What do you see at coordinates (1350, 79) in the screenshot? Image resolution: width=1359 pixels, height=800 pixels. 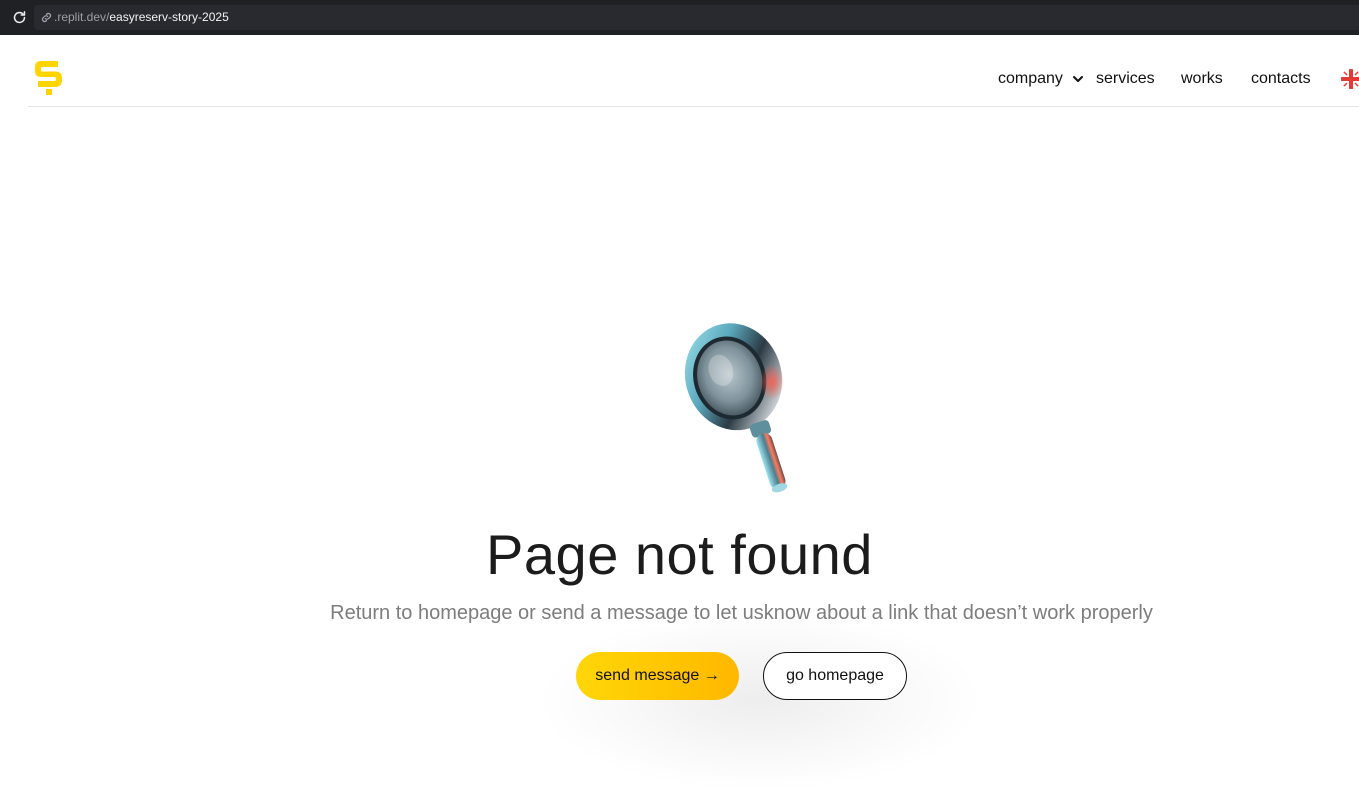 I see `uk-flag-icon` at bounding box center [1350, 79].